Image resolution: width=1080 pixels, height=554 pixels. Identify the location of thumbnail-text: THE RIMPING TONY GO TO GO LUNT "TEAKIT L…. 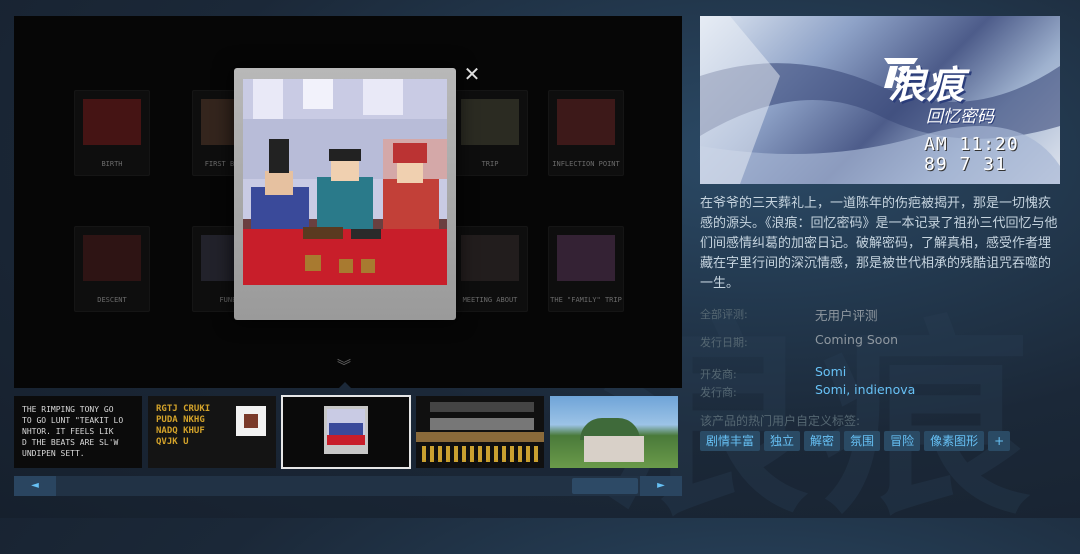
(73, 431).